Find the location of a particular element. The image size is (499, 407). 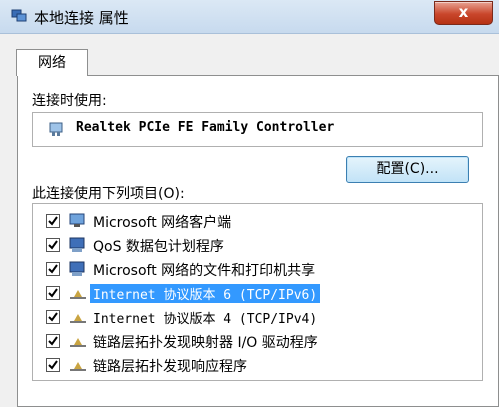

connect-using-label: 连接时使用: is located at coordinates (69, 101).